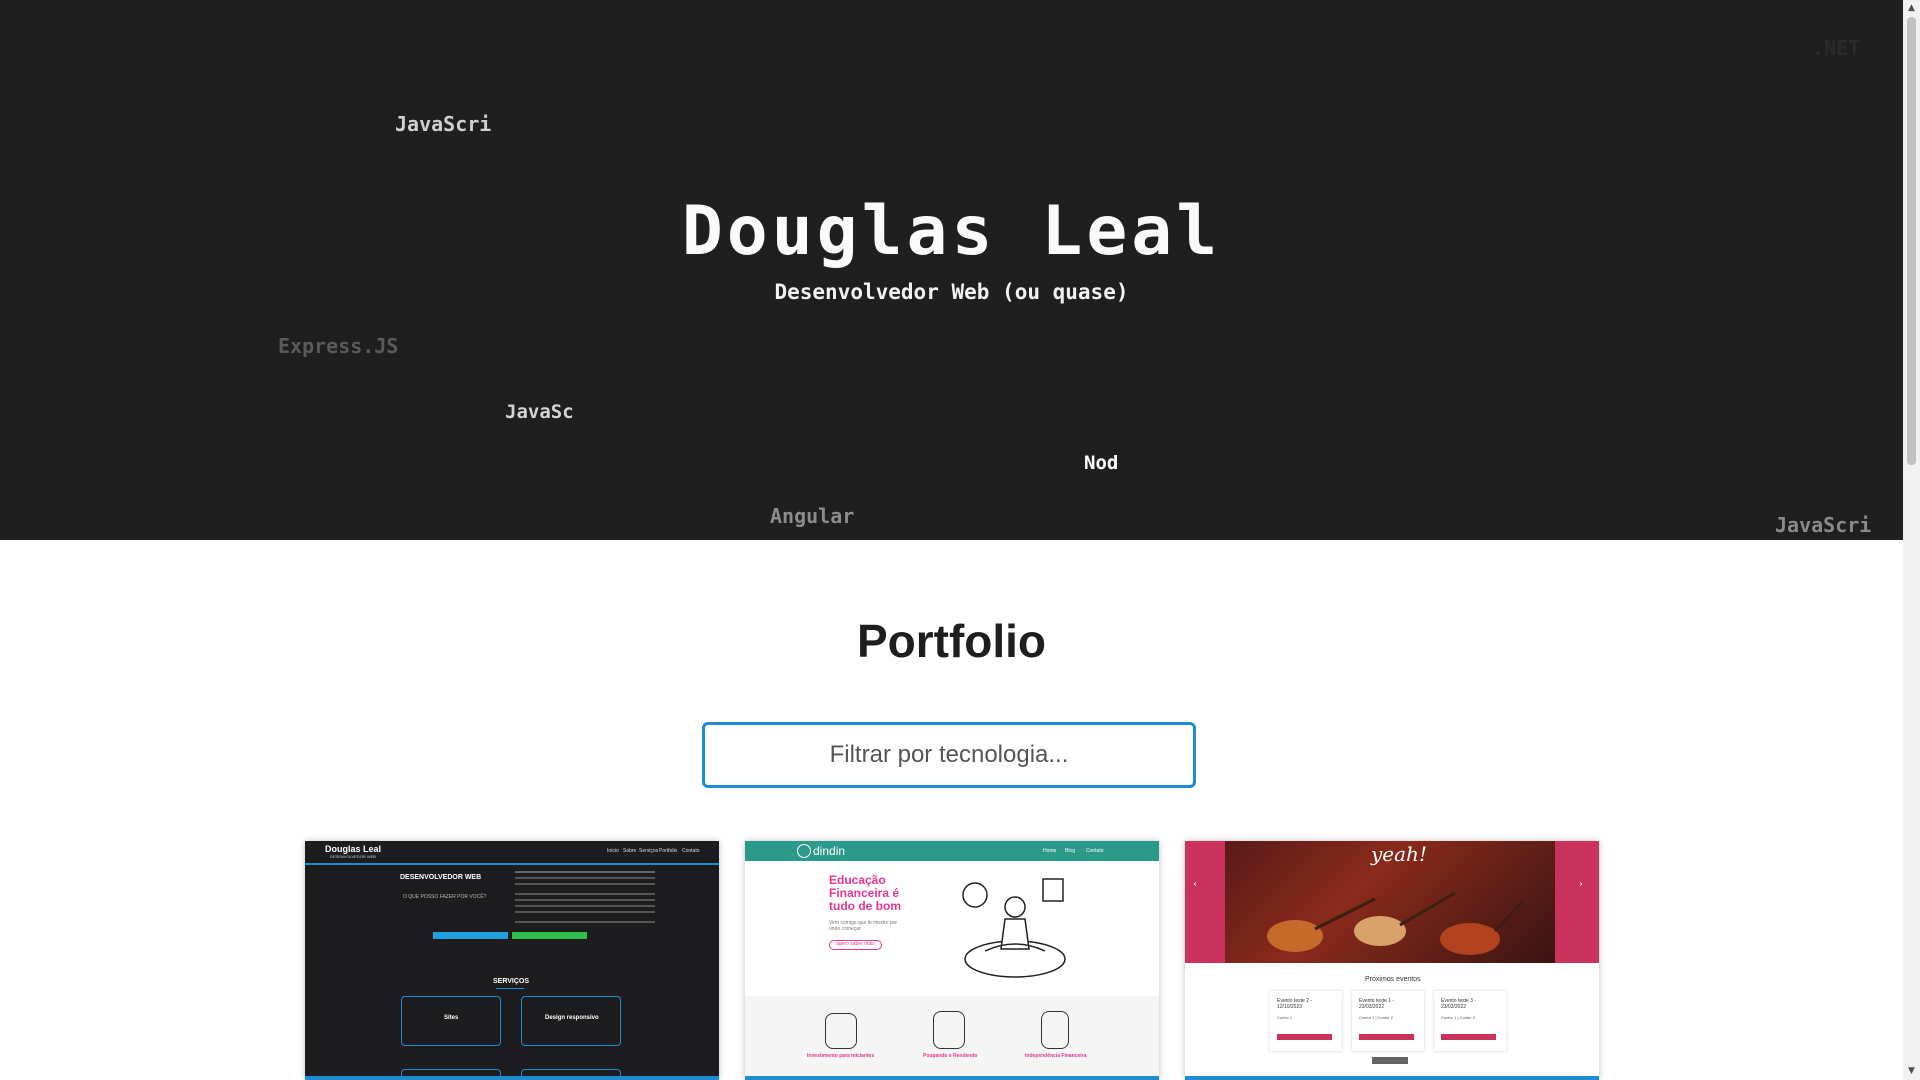  I want to click on event-1-button, so click(1304, 1037).